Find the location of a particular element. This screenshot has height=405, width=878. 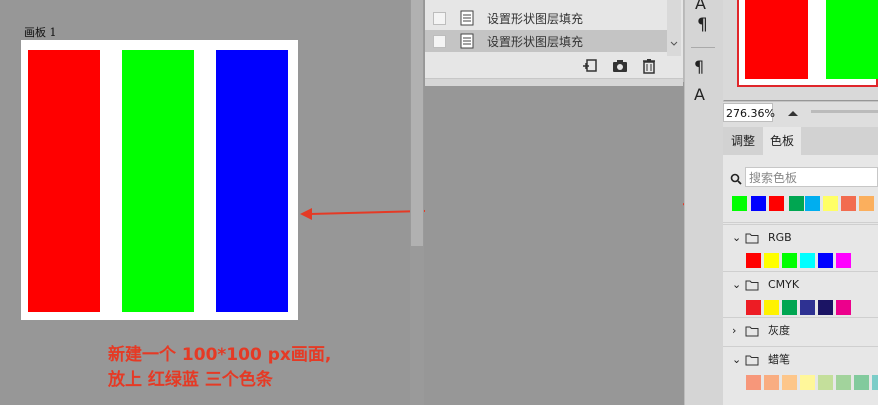

character-style-icon: A is located at coordinates (699, 94).